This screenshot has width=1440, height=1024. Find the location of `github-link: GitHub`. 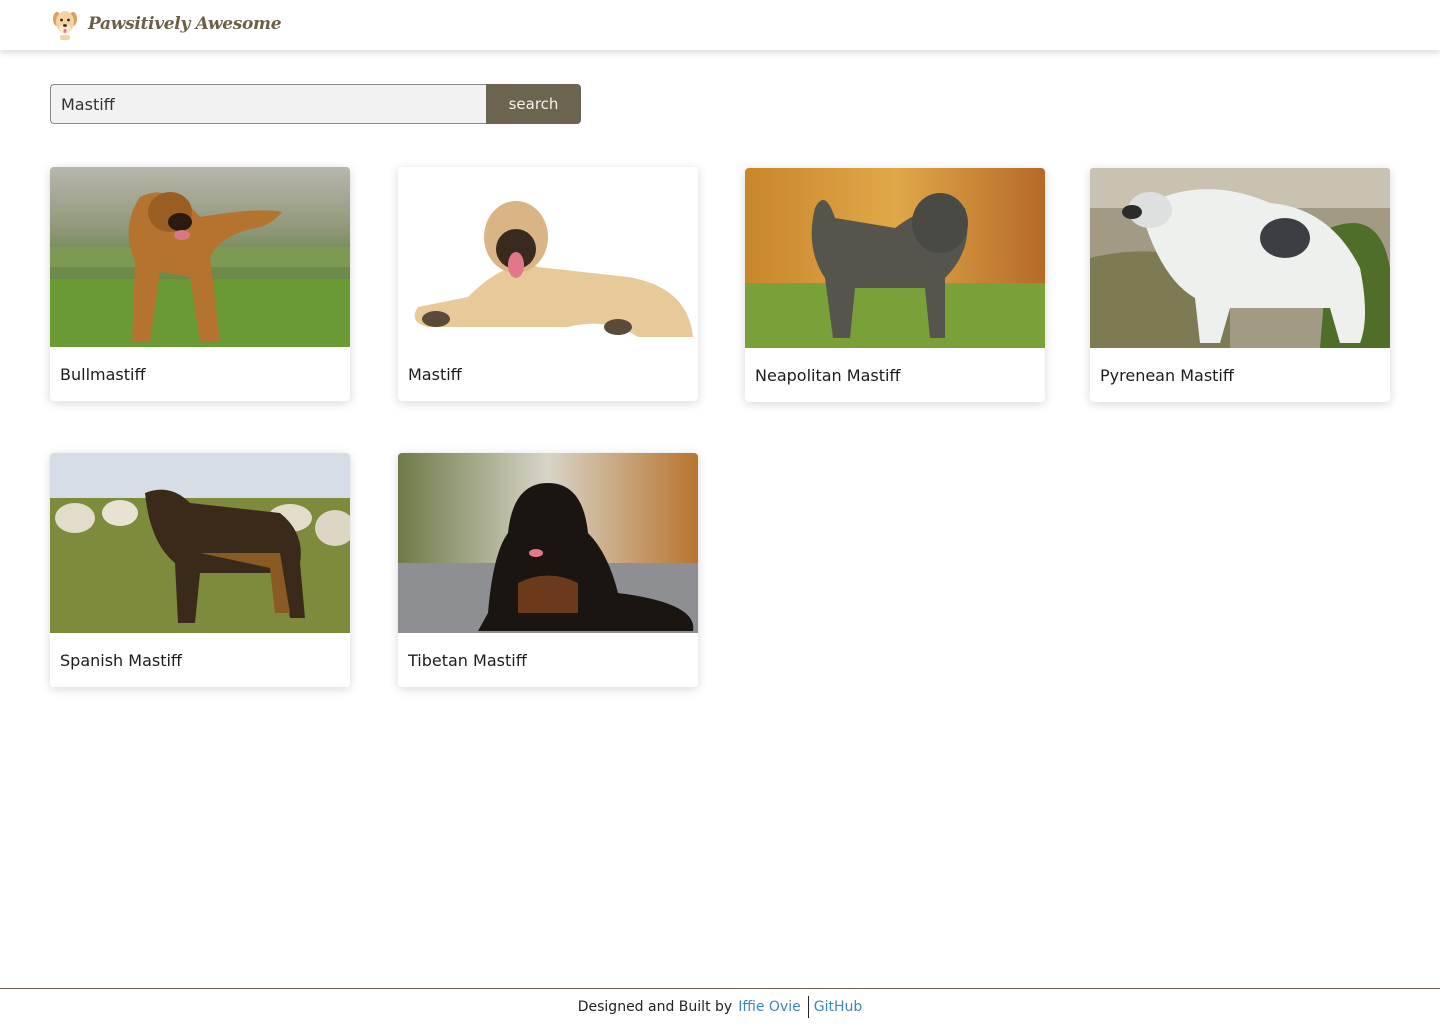

github-link: GitHub is located at coordinates (838, 1007).